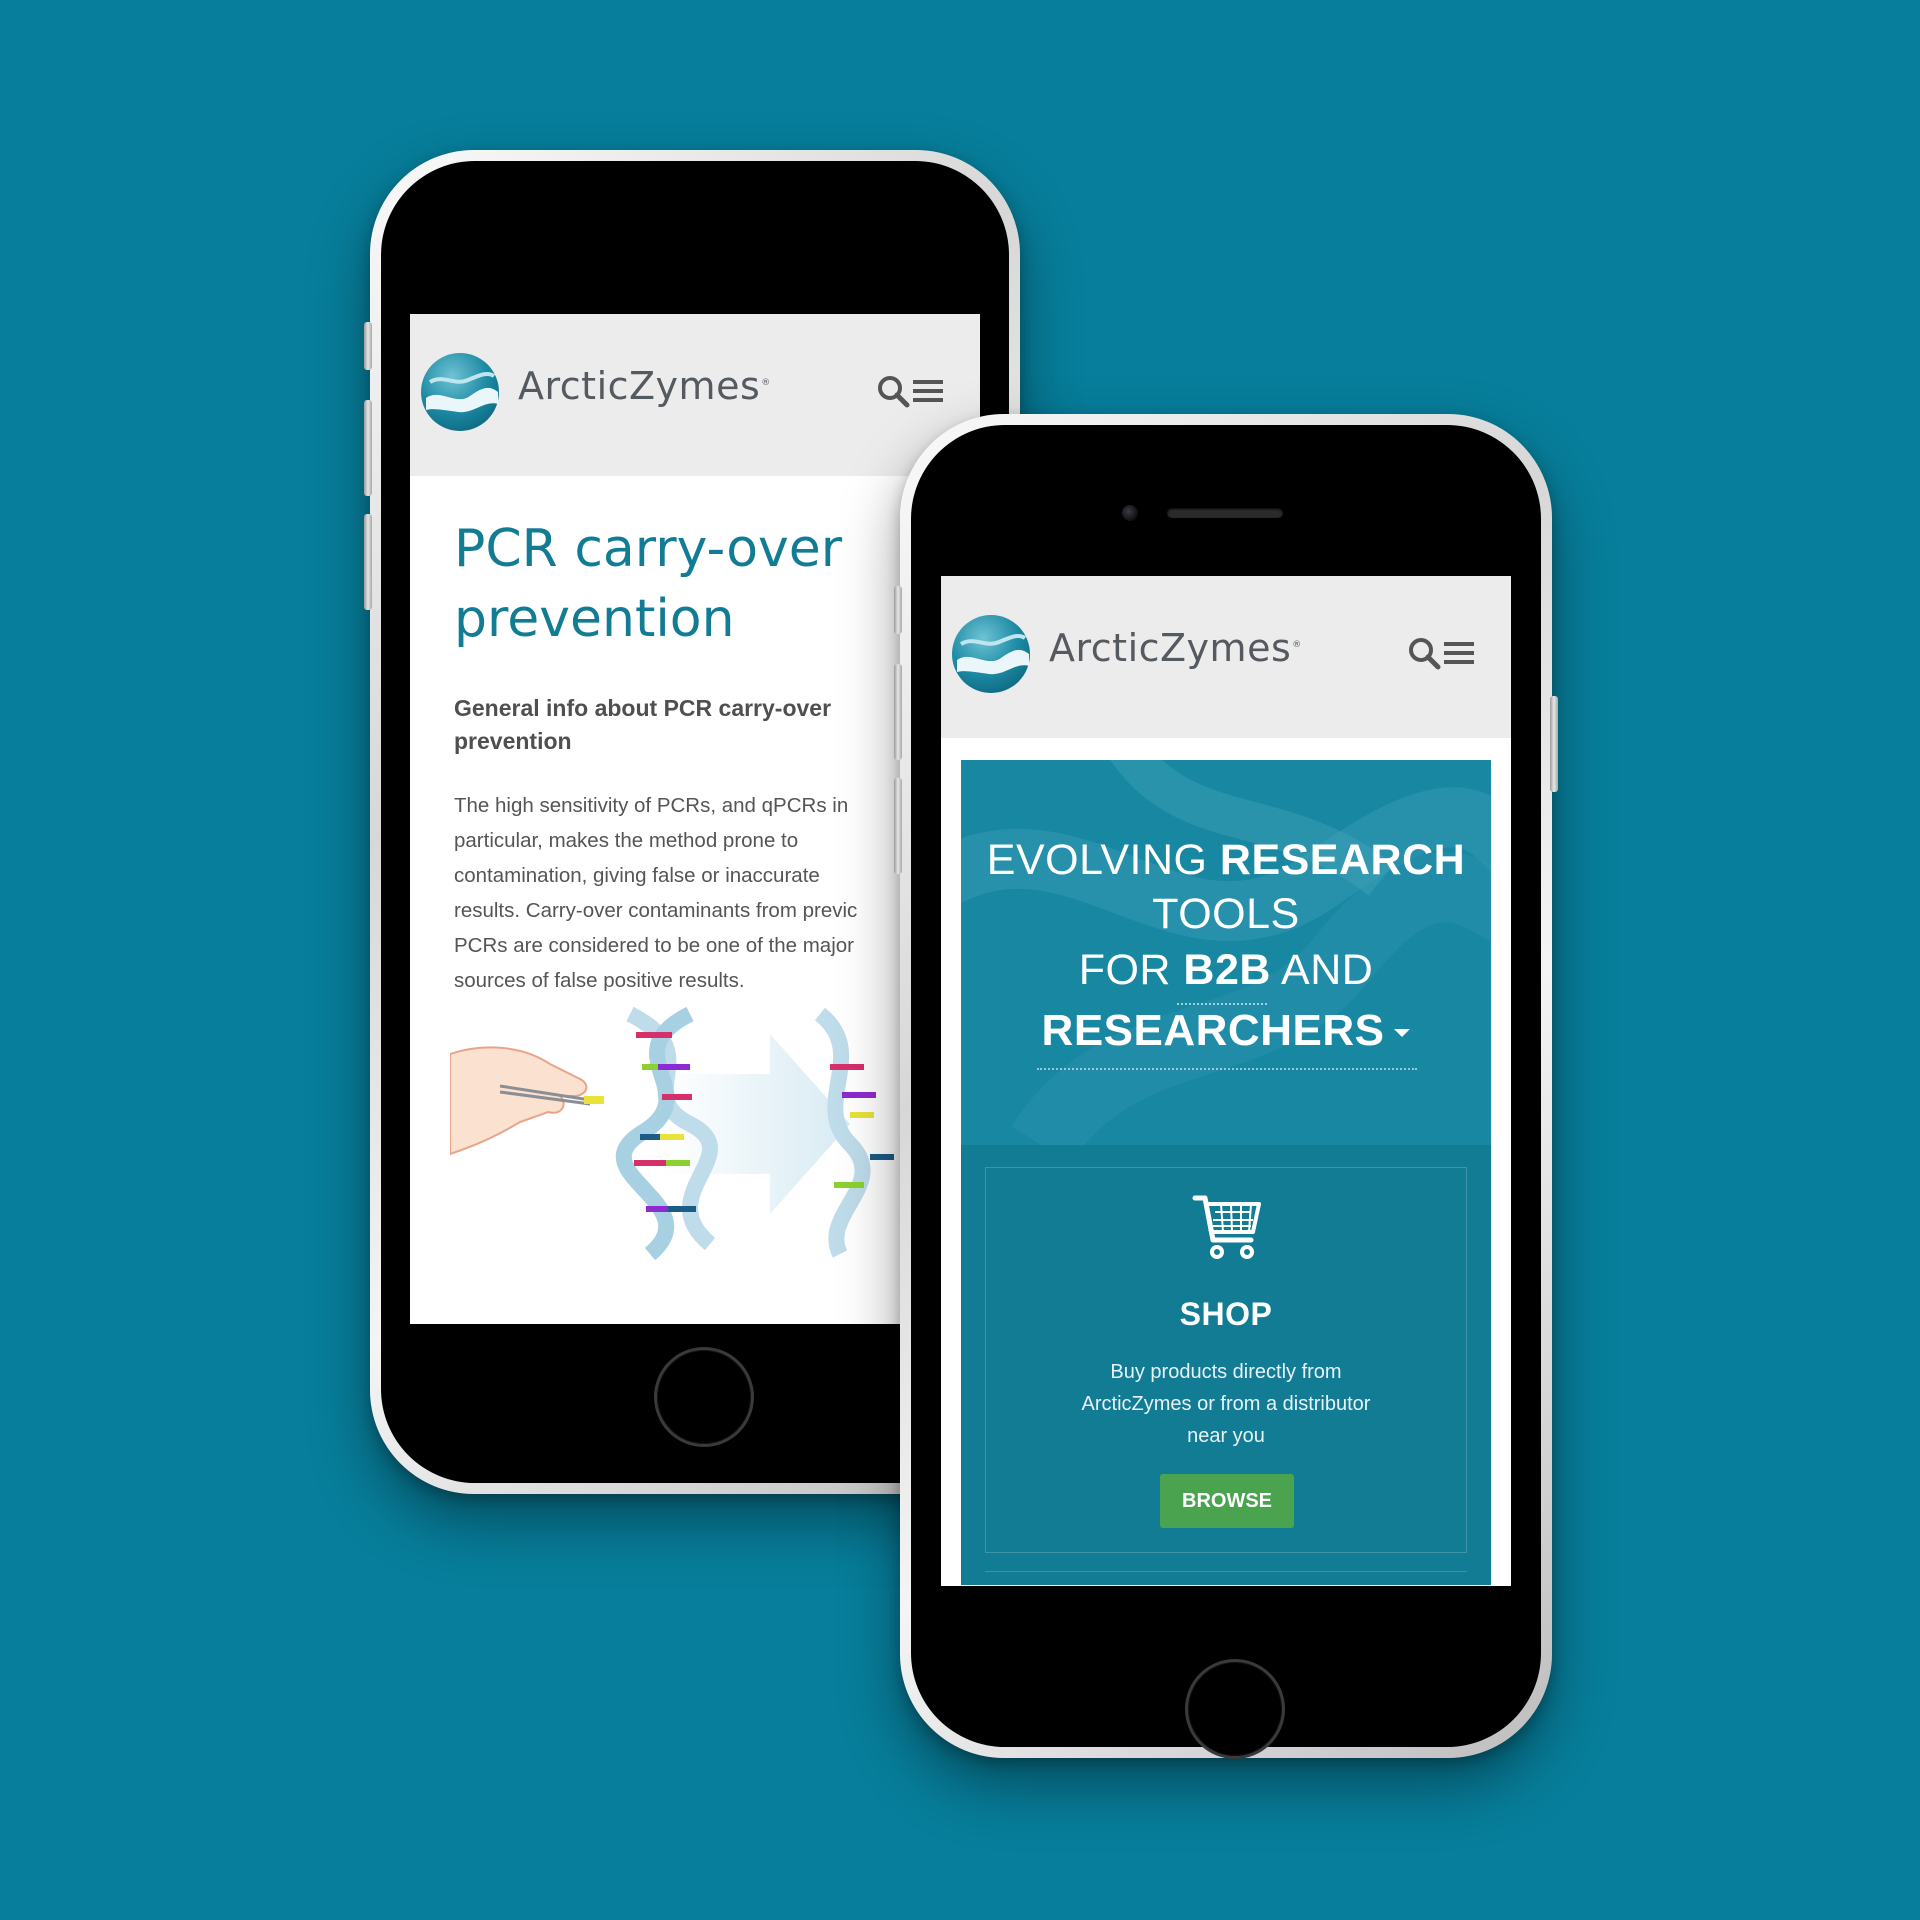 The image size is (1920, 1920). Describe the element at coordinates (648, 584) in the screenshot. I see `page-title: PCR carry-over prevention` at that location.